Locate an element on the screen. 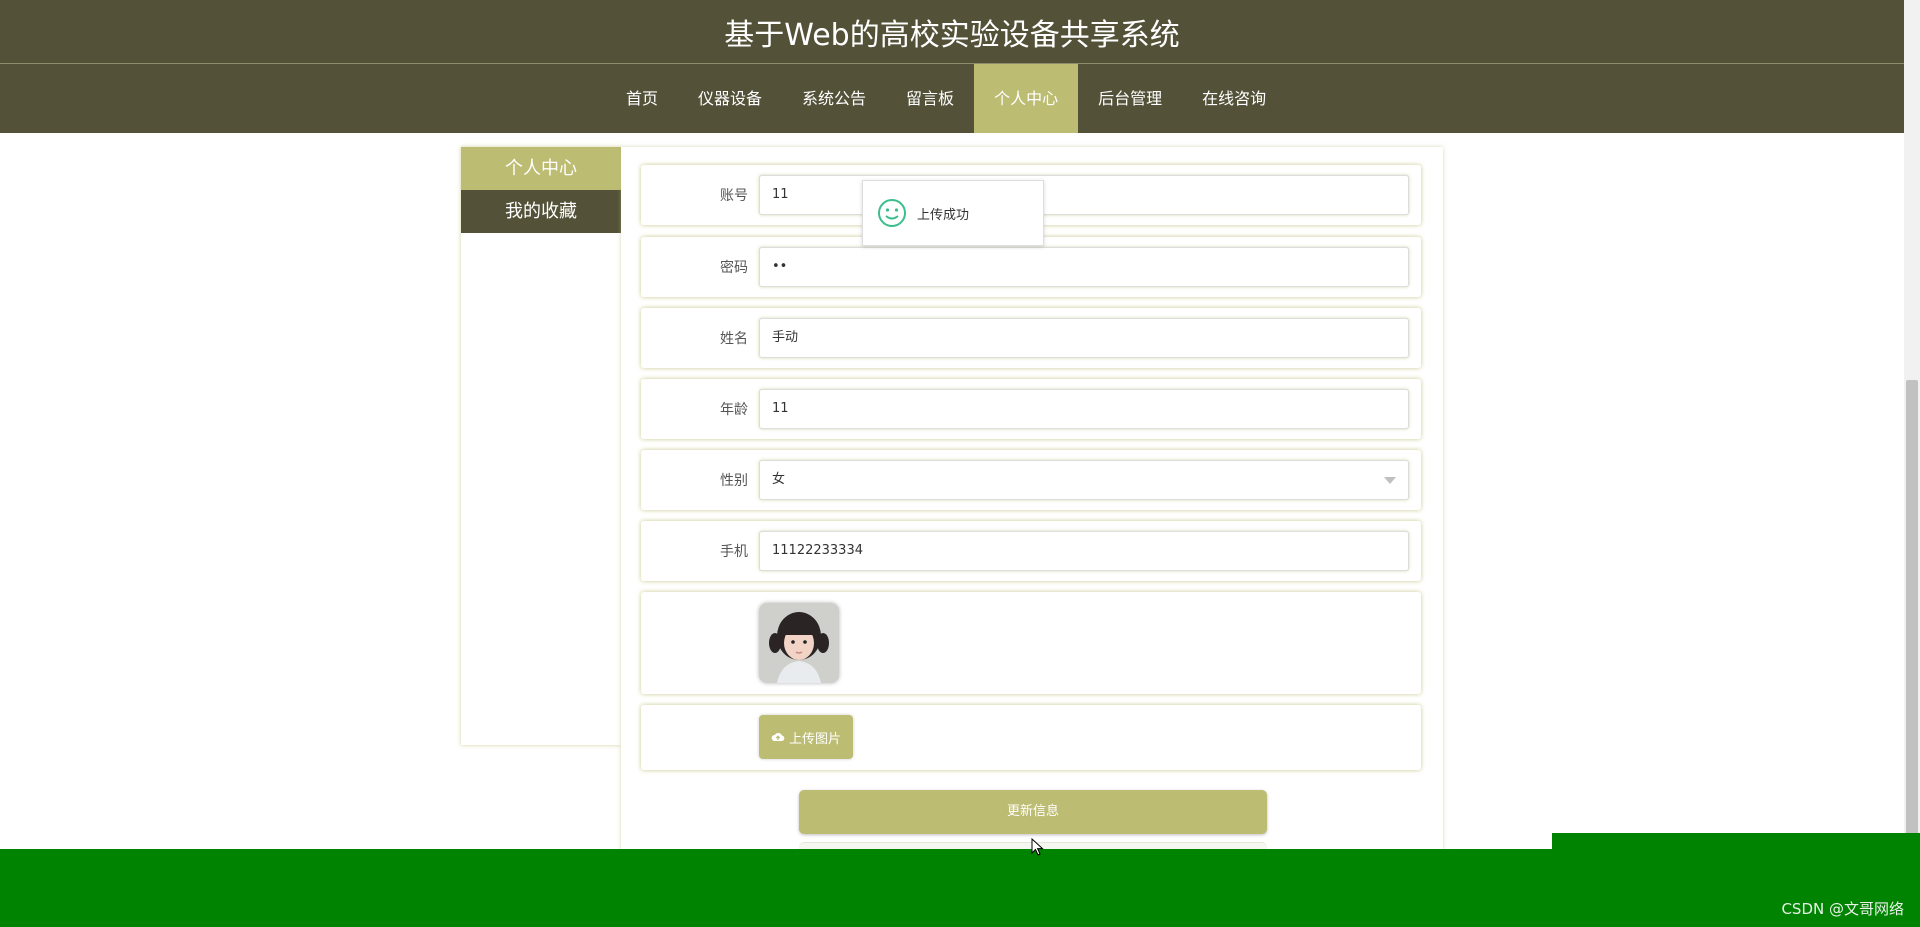  phone-label: 手机 is located at coordinates (734, 552).